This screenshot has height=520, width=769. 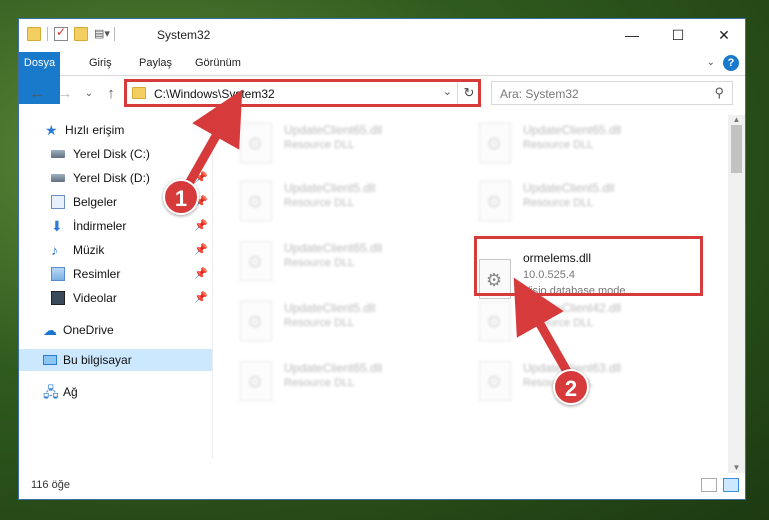 What do you see at coordinates (58, 298) in the screenshot?
I see `video-icon` at bounding box center [58, 298].